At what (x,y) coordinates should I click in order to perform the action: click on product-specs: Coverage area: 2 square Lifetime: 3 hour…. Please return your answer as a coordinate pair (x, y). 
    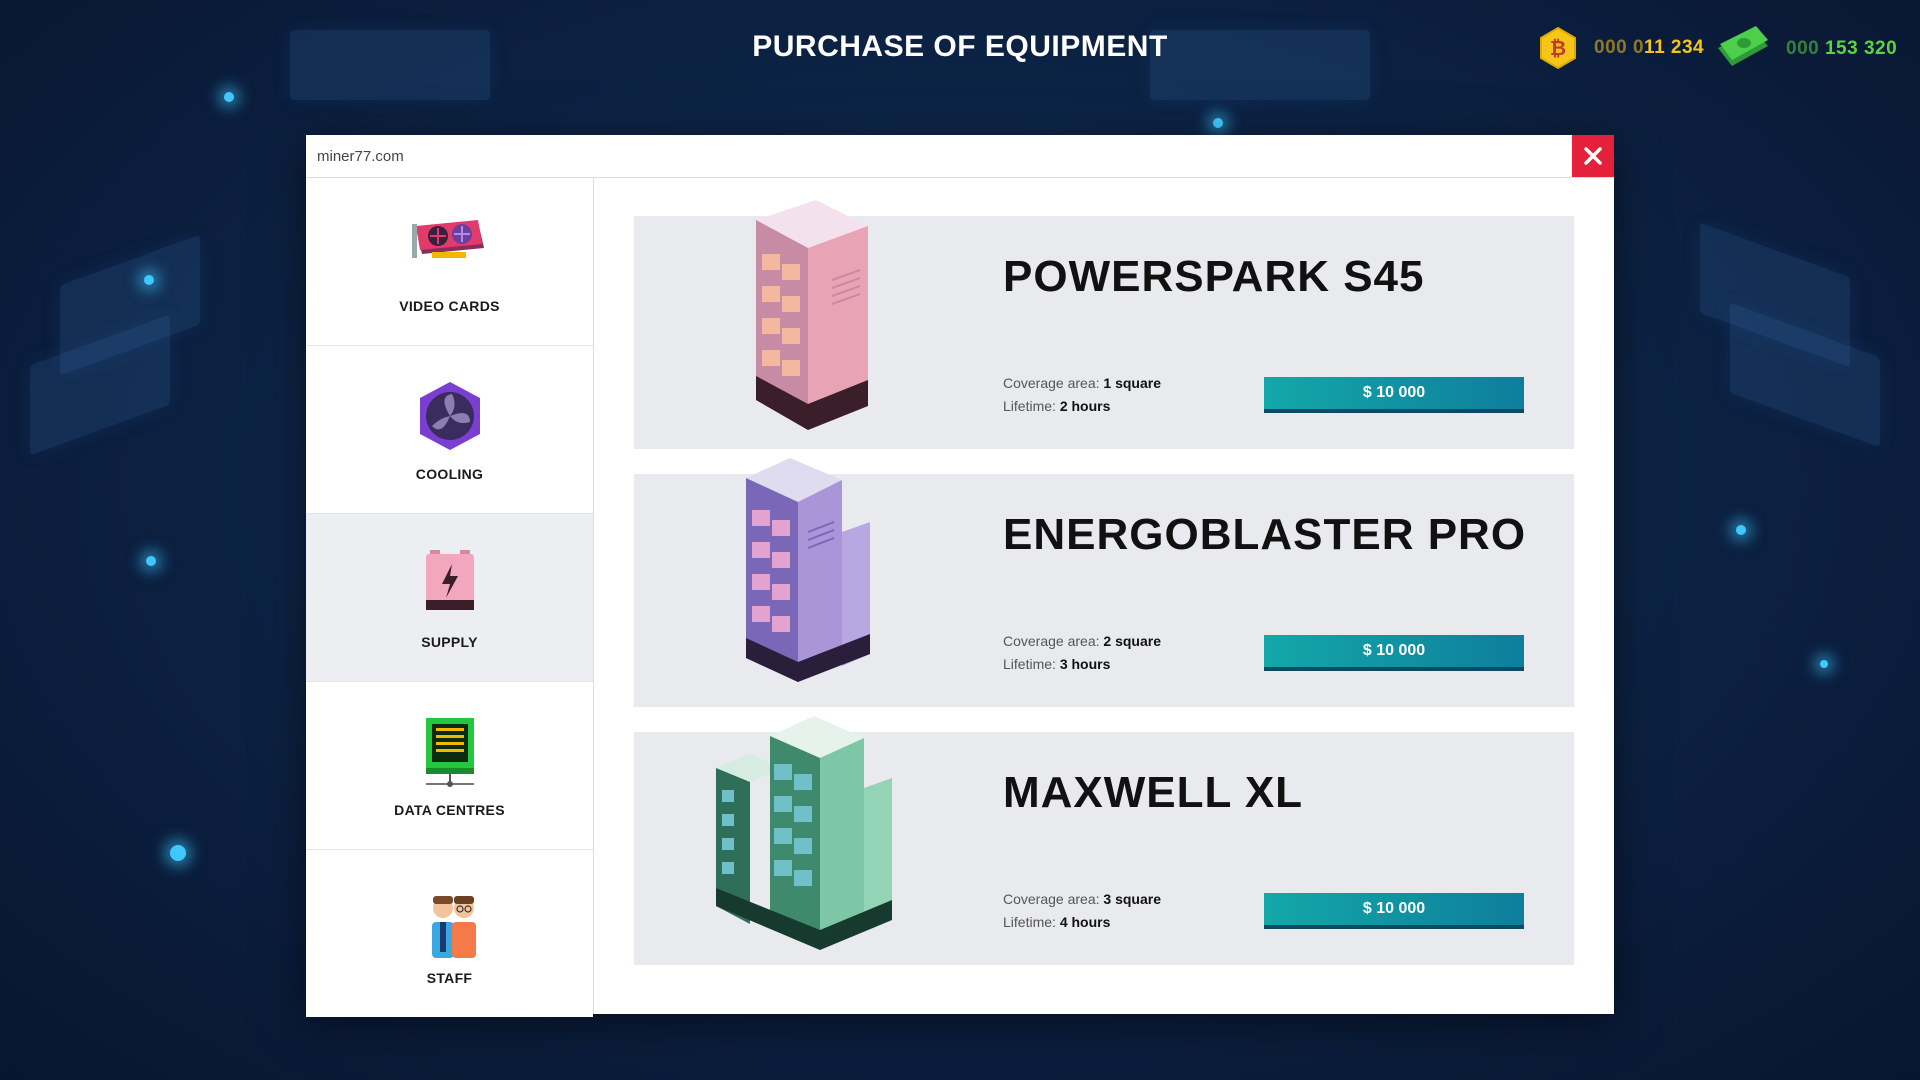
    Looking at the image, I should click on (1082, 653).